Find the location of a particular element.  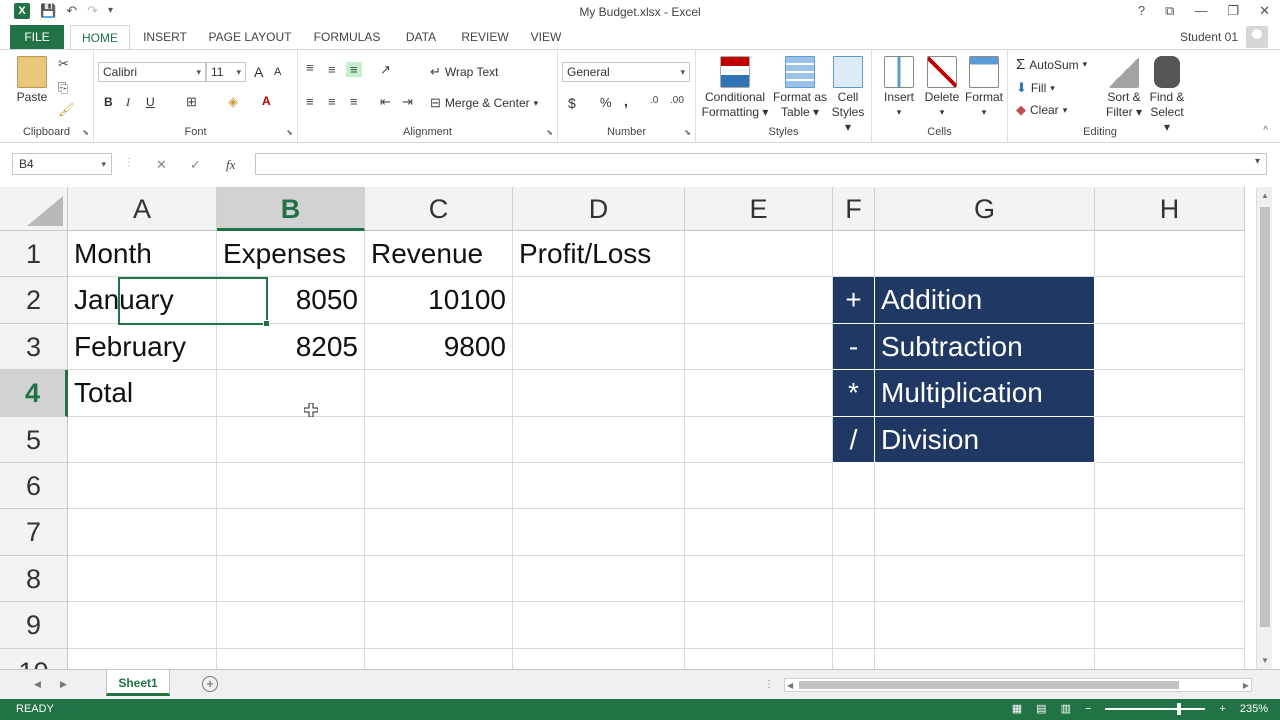

paste-button: Paste is located at coordinates (32, 80).